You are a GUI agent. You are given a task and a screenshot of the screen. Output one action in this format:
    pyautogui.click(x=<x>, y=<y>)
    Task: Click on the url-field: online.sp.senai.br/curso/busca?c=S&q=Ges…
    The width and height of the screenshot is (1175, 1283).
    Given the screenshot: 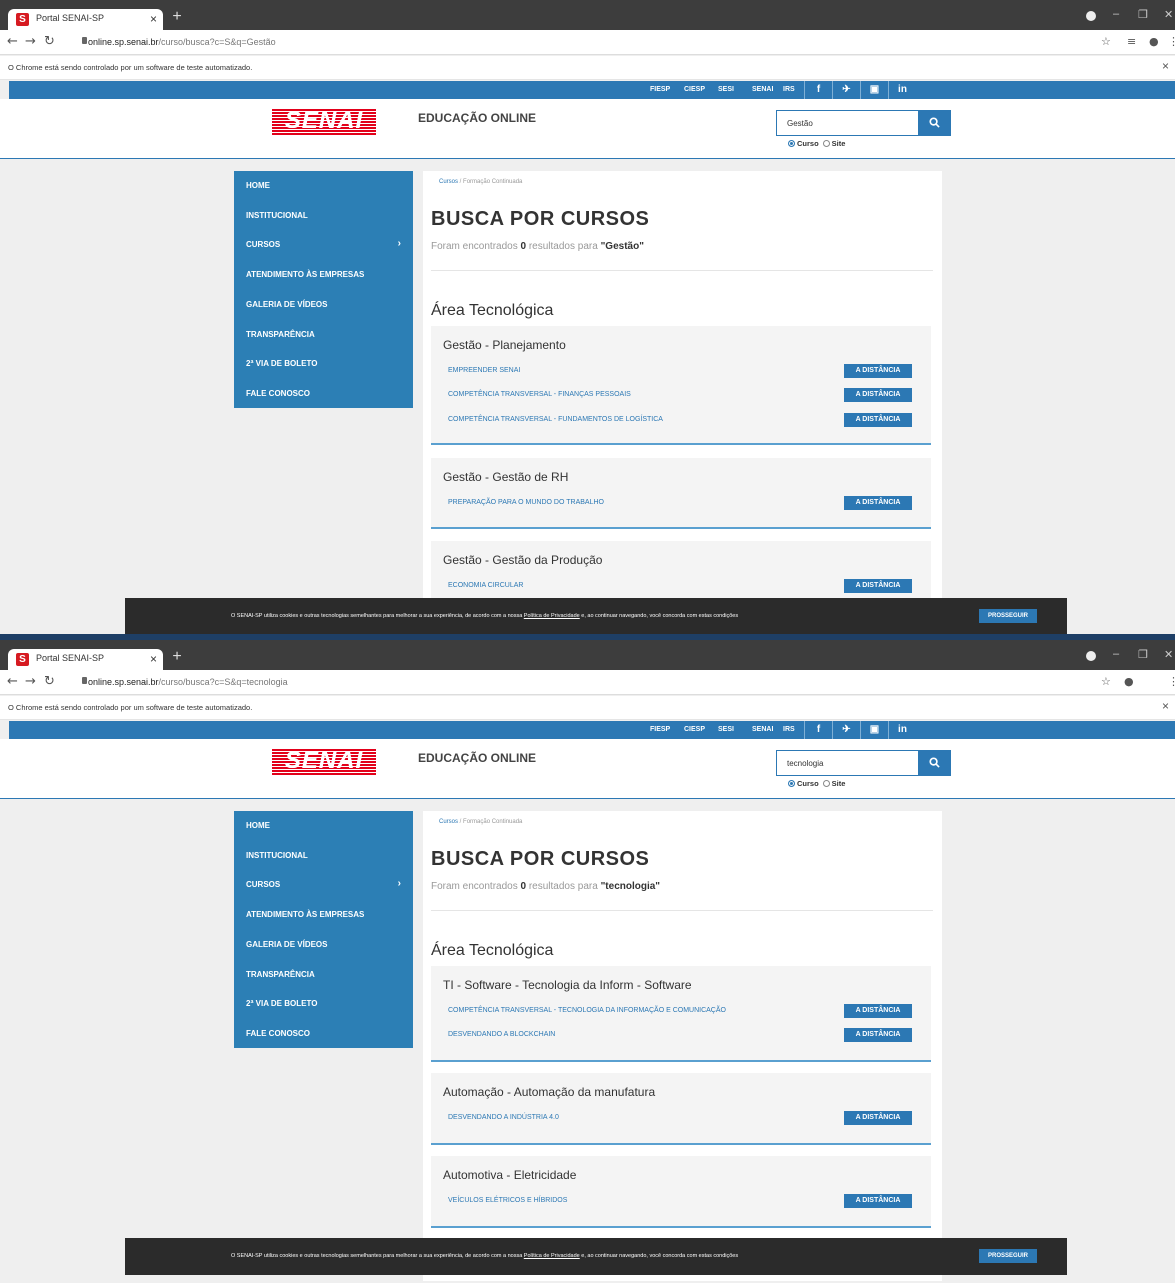 What is the action you would take?
    pyautogui.click(x=182, y=42)
    